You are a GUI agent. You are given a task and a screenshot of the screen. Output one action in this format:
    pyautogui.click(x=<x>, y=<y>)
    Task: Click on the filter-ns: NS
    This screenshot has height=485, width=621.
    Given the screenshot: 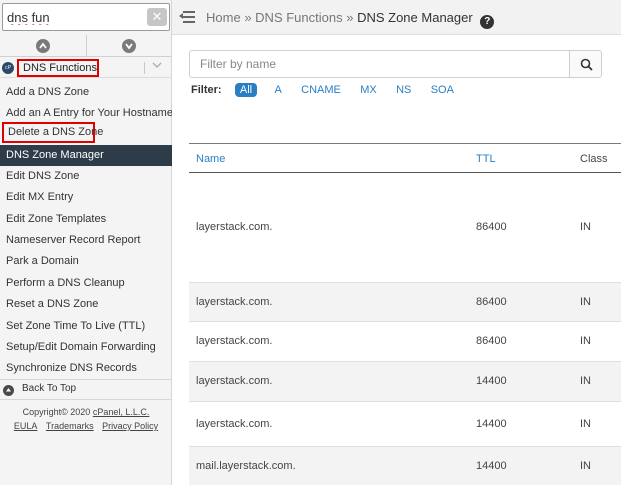 What is the action you would take?
    pyautogui.click(x=403, y=90)
    